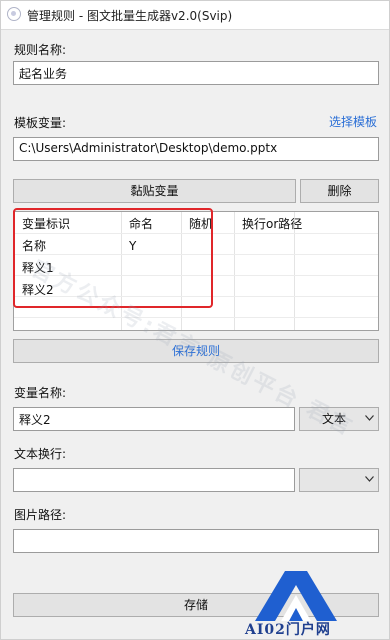  Describe the element at coordinates (40, 393) in the screenshot. I see `var-name-label: 变量名称:` at that location.